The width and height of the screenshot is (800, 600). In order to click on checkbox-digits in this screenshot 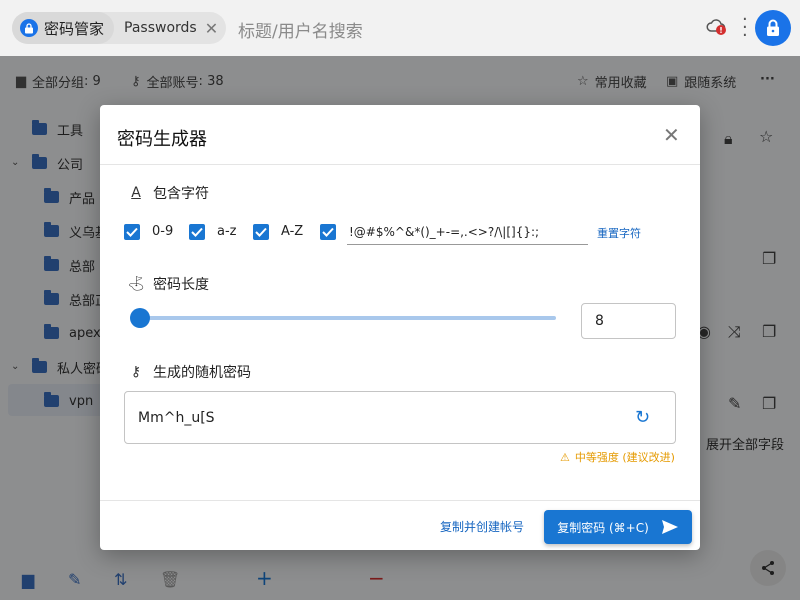, I will do `click(132, 232)`.